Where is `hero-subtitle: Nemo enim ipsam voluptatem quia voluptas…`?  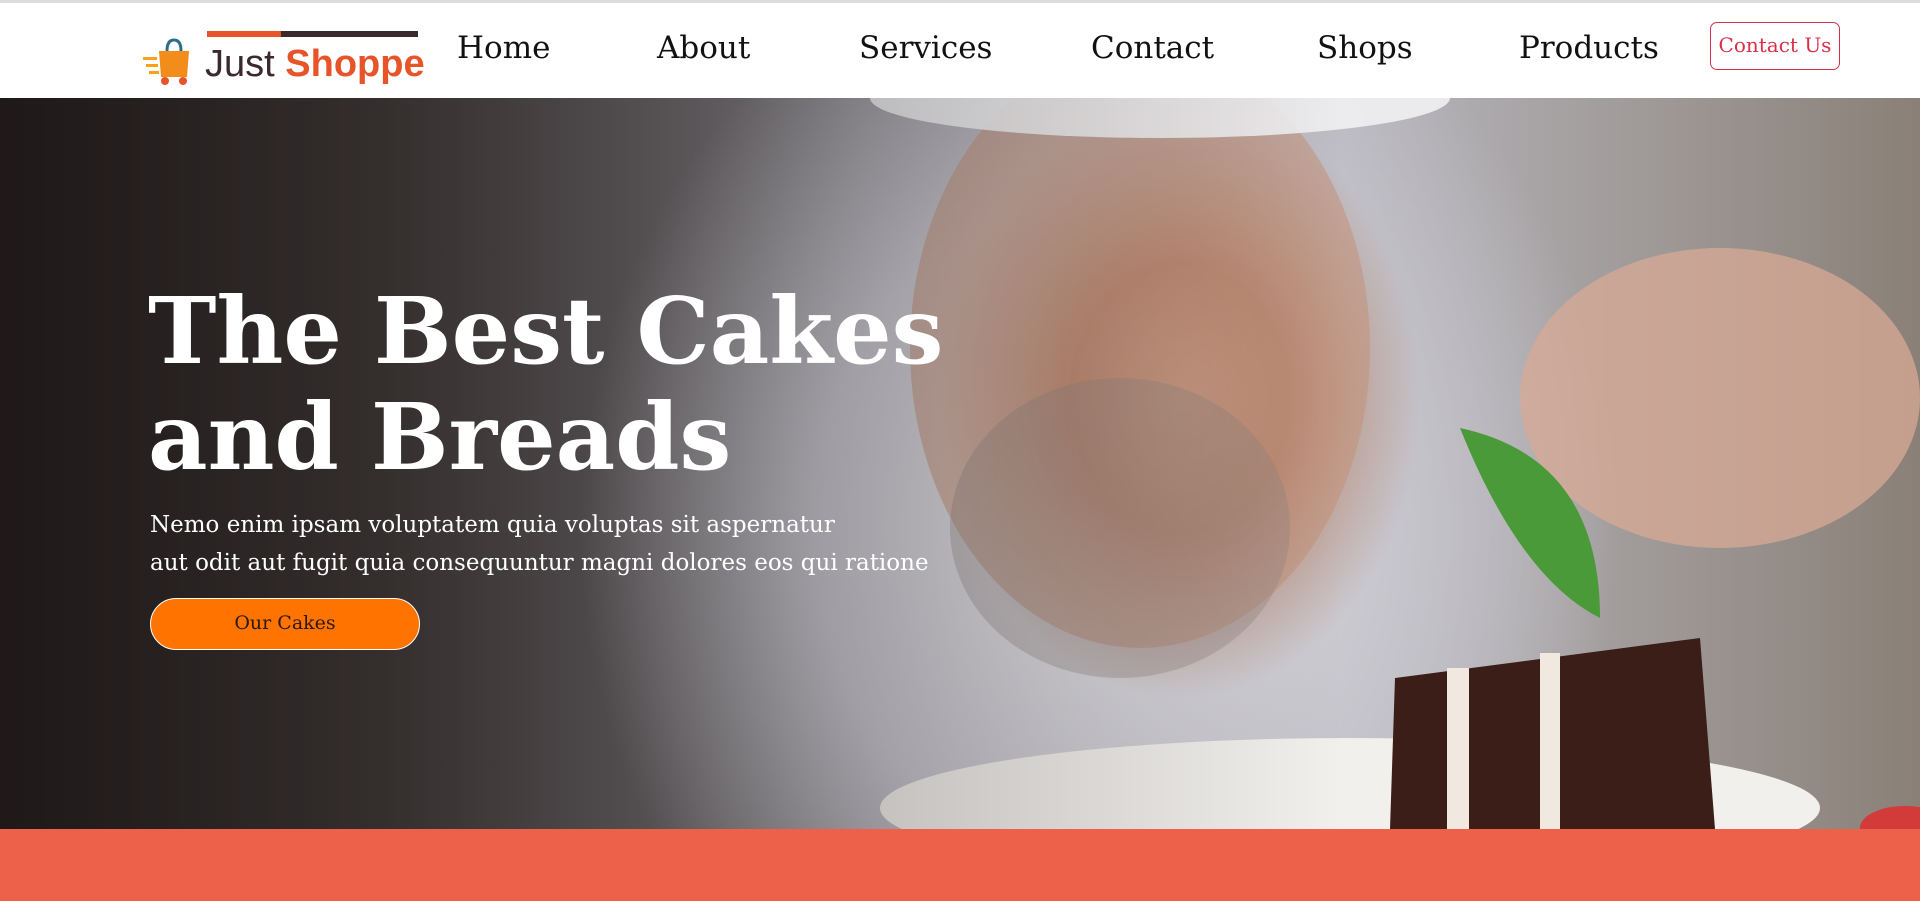 hero-subtitle: Nemo enim ipsam voluptatem quia voluptas… is located at coordinates (550, 544).